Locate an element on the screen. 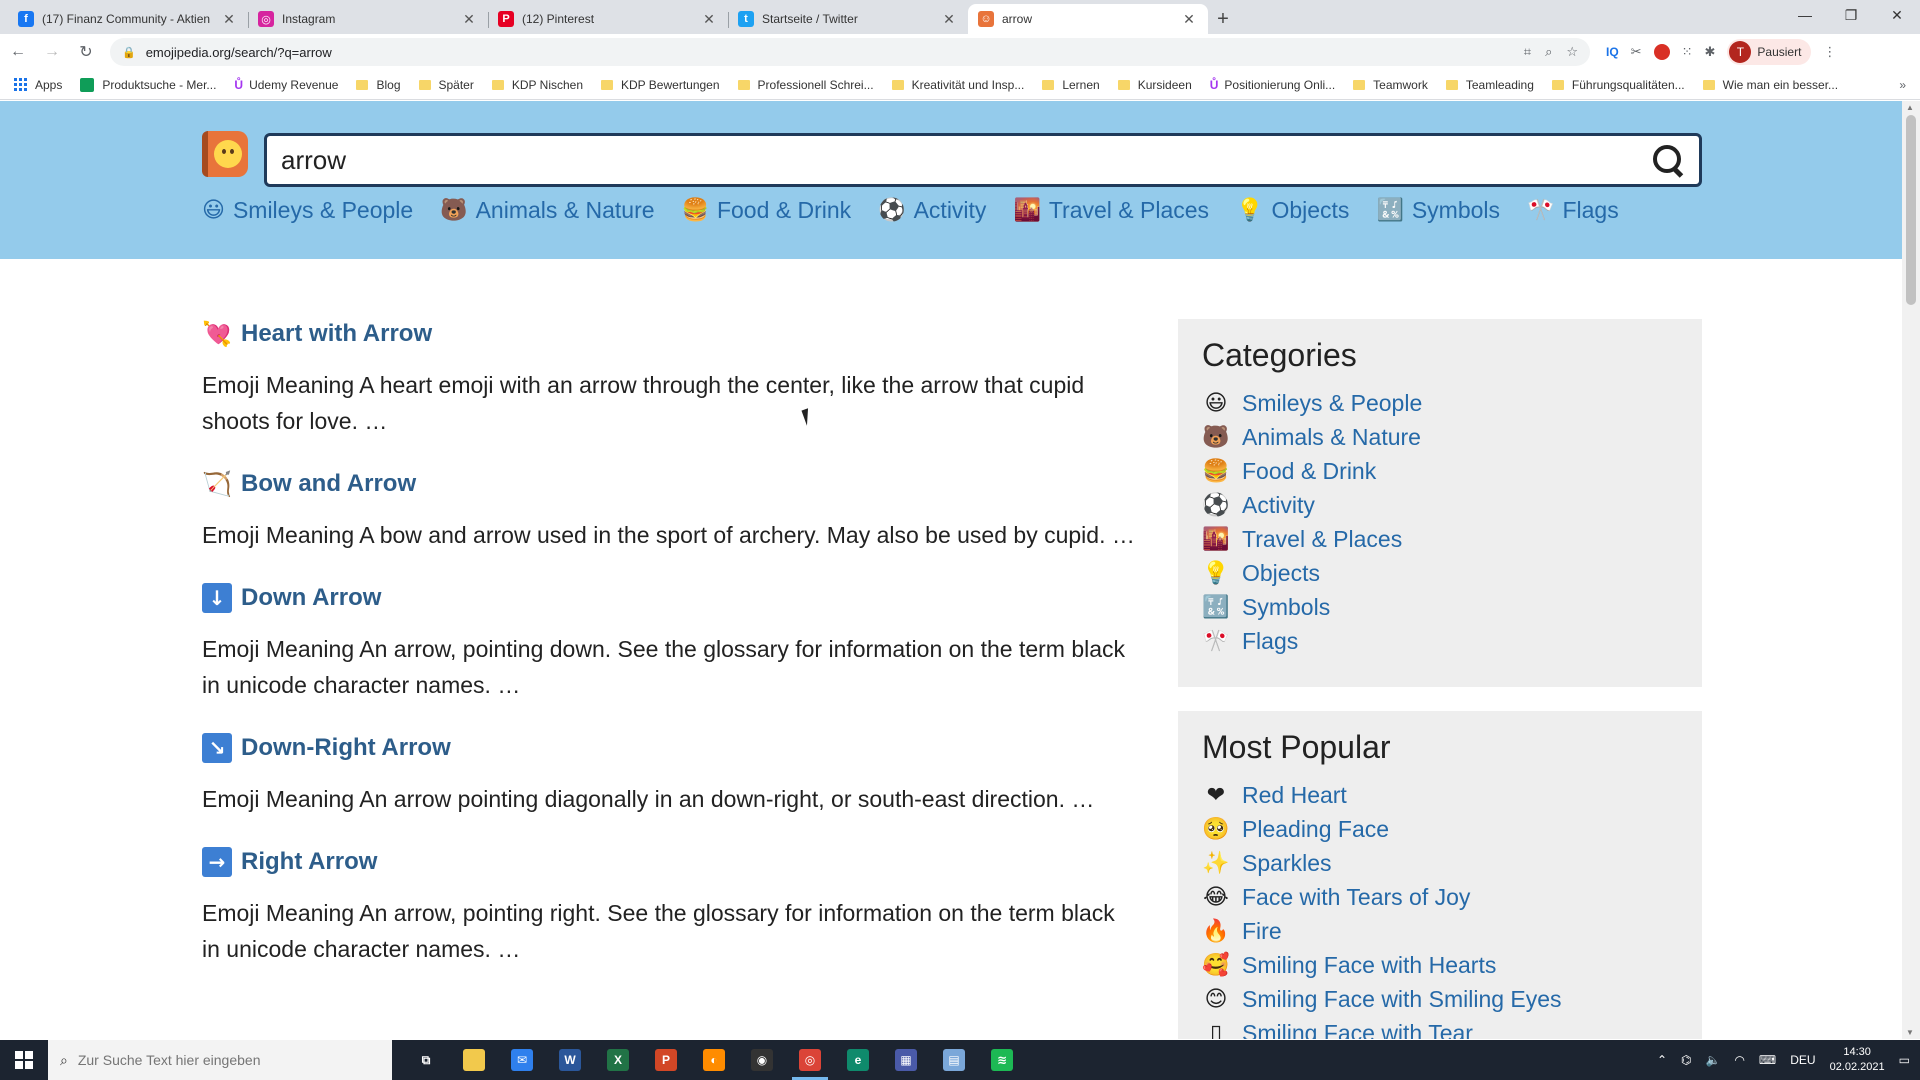 The height and width of the screenshot is (1080, 1920). taskbar-app: e is located at coordinates (858, 1060).